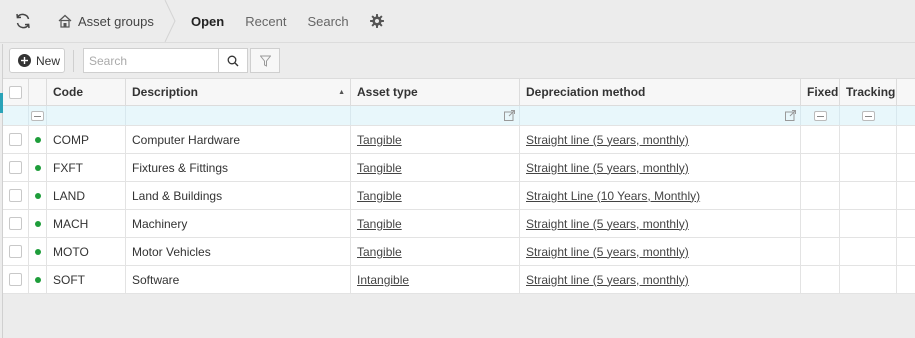  I want to click on header-spacer, so click(906, 92).